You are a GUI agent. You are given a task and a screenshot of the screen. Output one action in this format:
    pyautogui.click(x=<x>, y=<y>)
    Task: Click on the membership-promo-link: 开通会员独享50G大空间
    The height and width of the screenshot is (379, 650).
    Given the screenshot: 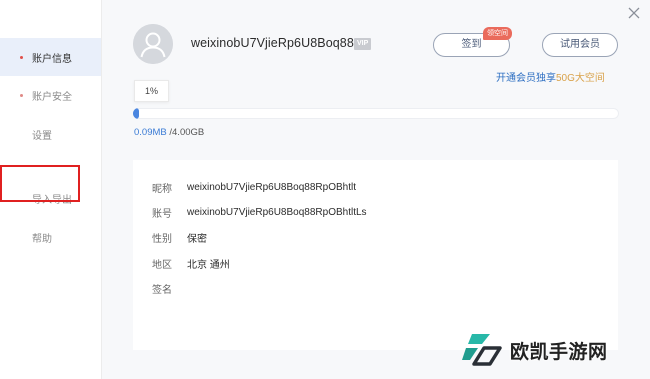 What is the action you would take?
    pyautogui.click(x=550, y=76)
    